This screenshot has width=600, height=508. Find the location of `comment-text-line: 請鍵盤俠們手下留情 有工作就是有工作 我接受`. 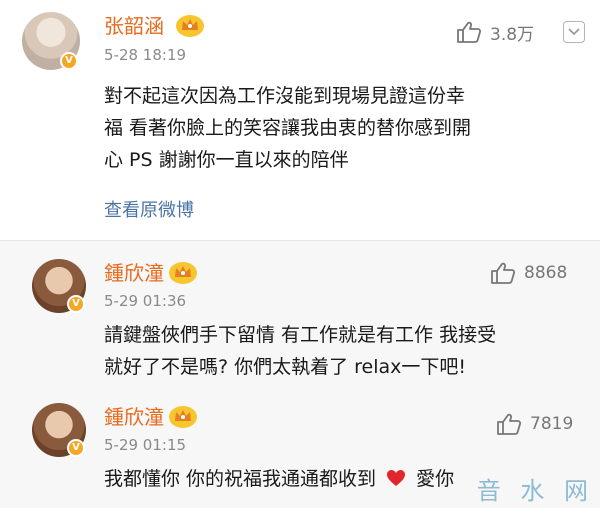

comment-text-line: 請鍵盤俠們手下留情 有工作就是有工作 我接受 is located at coordinates (300, 335).